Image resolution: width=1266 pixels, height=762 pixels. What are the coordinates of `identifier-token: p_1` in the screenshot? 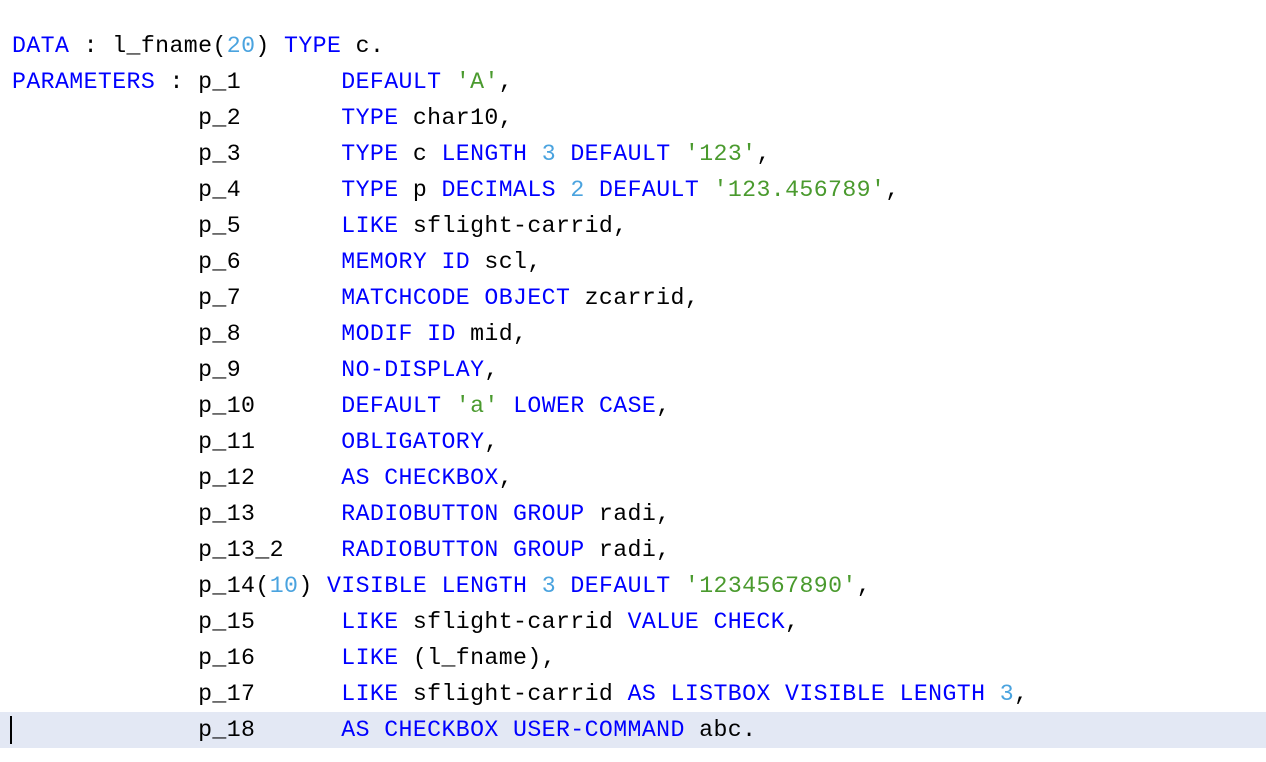 It's located at (270, 82).